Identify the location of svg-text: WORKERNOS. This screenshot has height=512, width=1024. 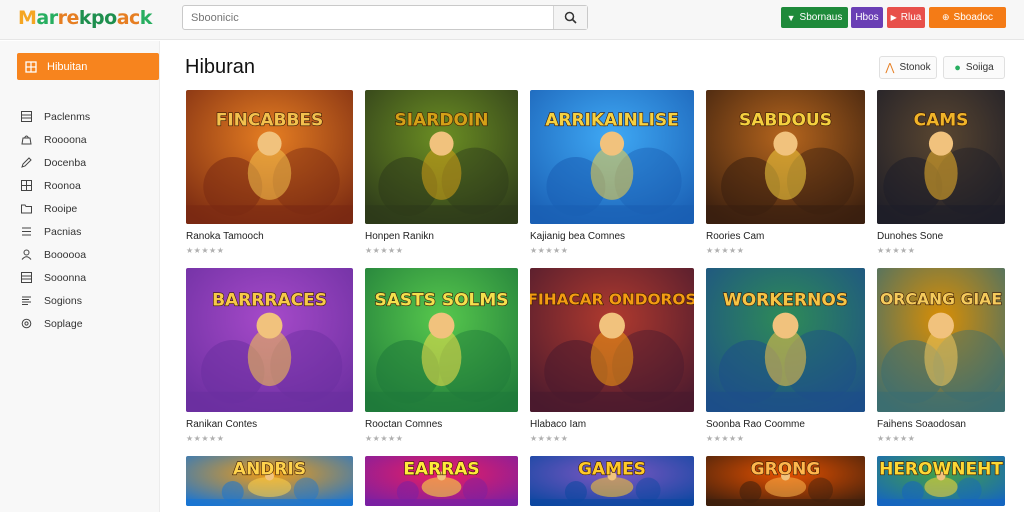
(785, 300).